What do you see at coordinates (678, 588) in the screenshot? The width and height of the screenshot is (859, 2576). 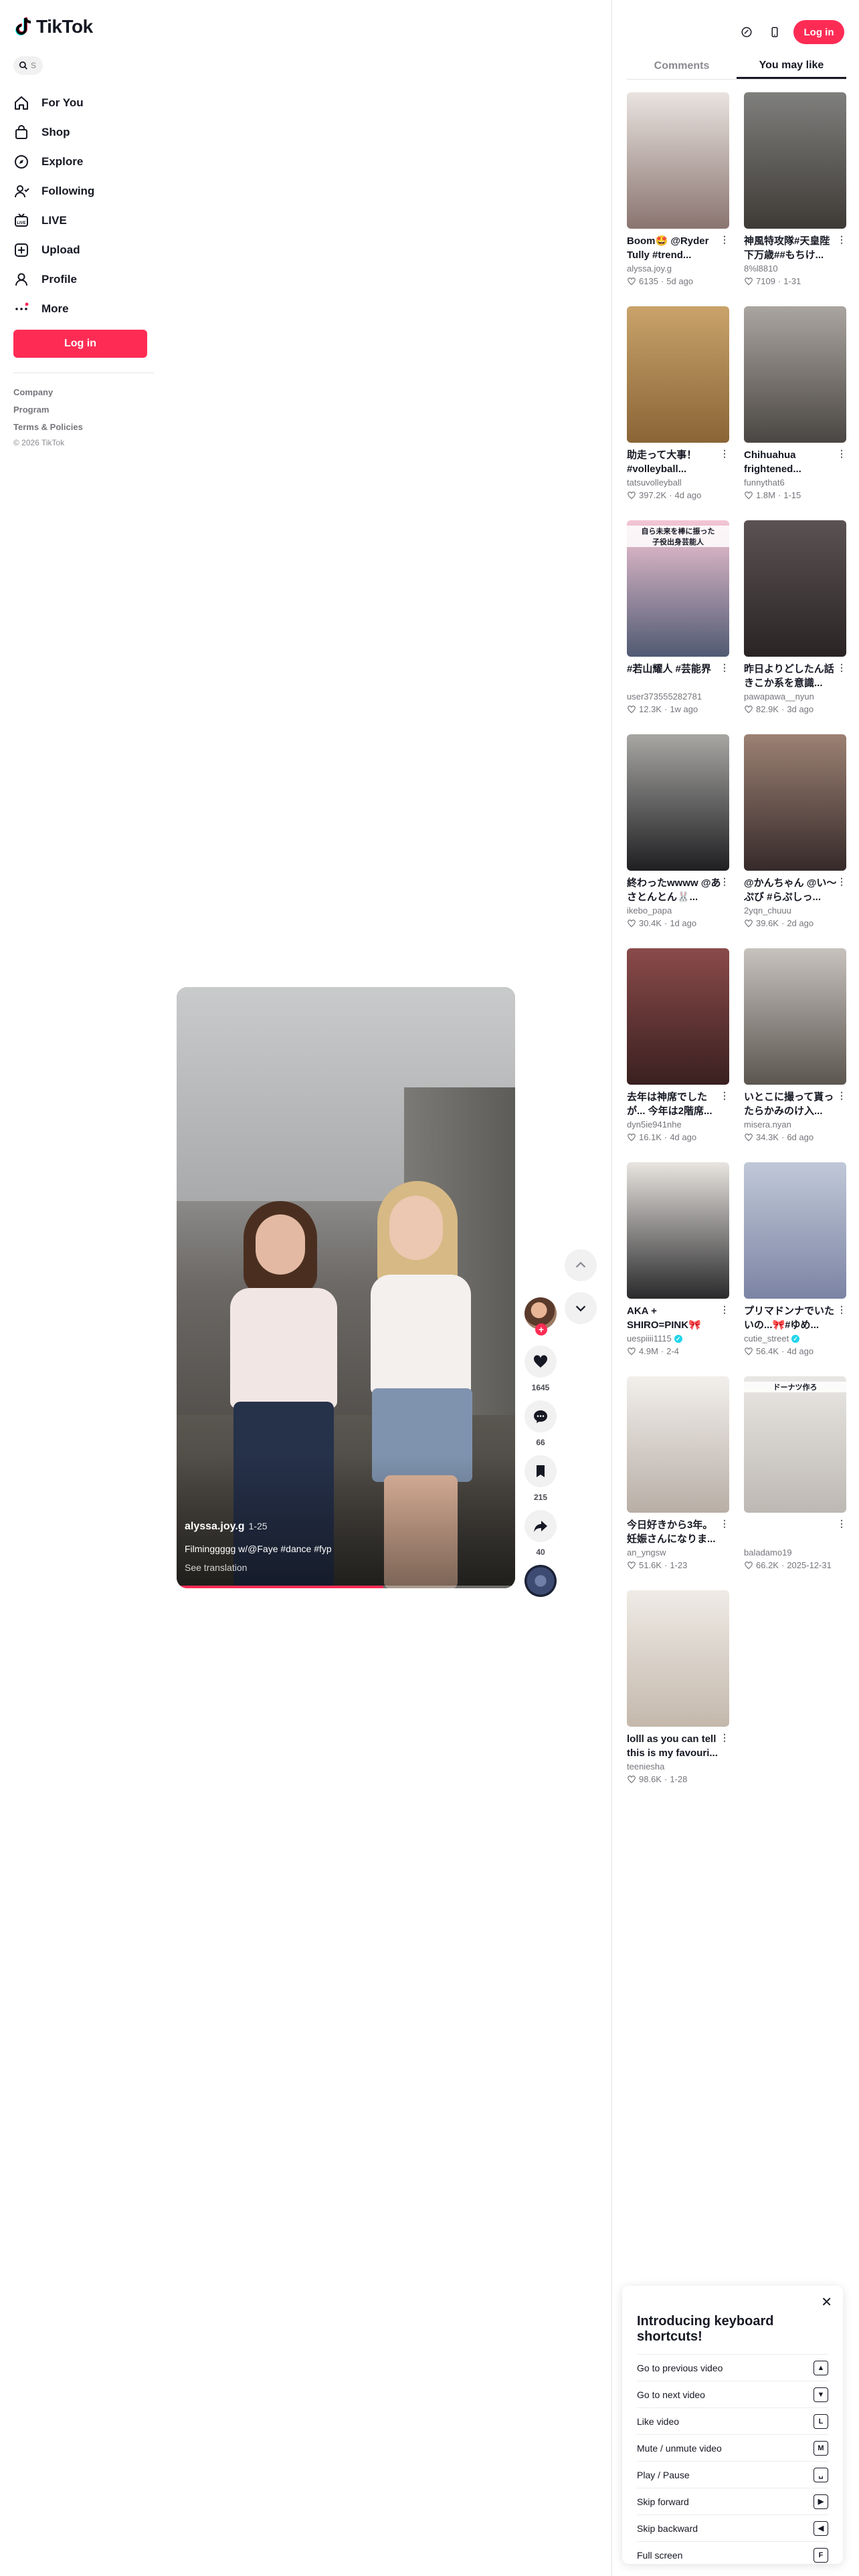 I see `video-thumbnail: 自ら未来を棒に振った 子役出身芸能人` at bounding box center [678, 588].